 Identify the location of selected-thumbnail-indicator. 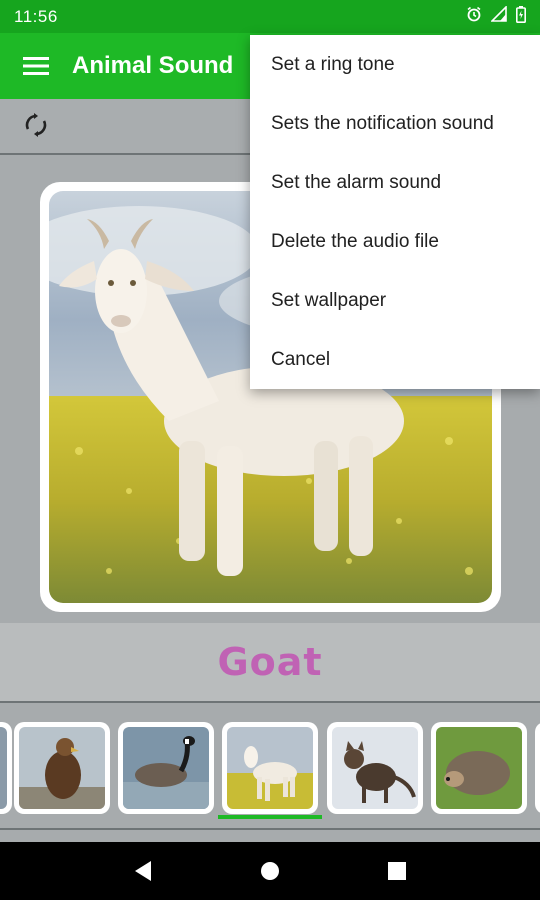
(270, 817).